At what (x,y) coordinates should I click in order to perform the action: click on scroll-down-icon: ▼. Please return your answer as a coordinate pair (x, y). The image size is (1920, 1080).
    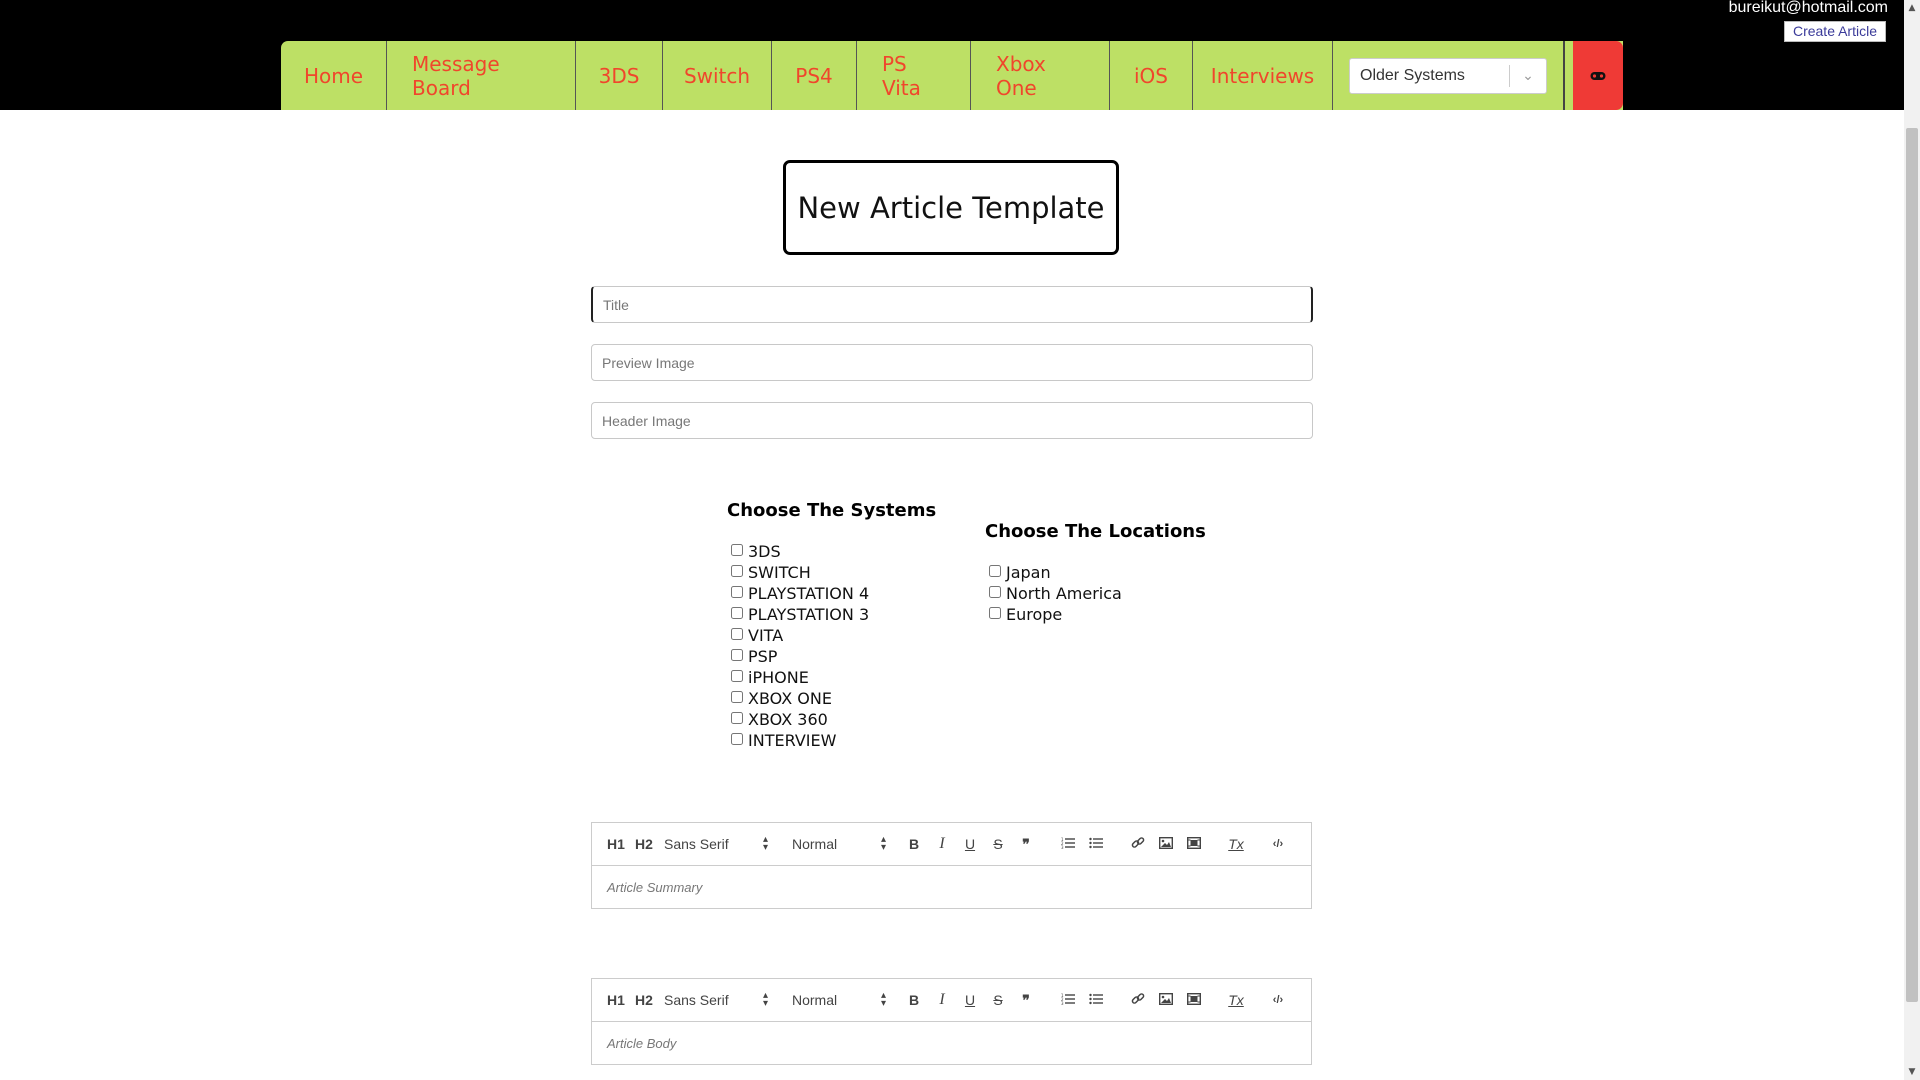
    Looking at the image, I should click on (1912, 1072).